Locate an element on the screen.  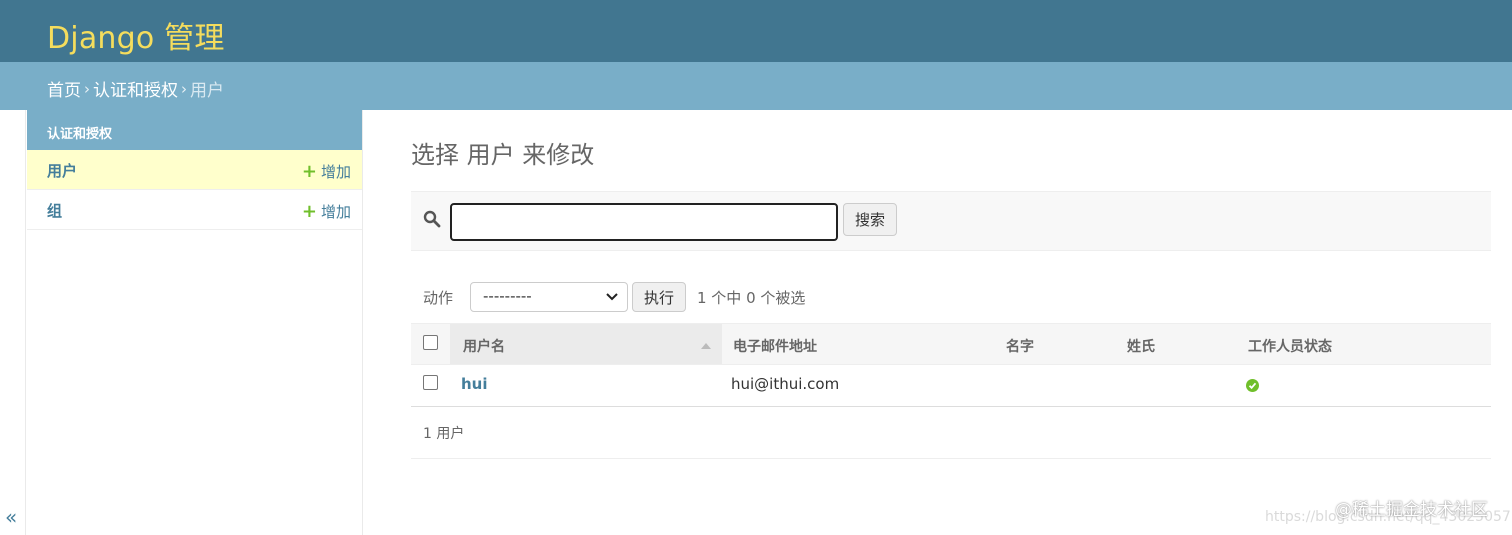
paginator: 1 用户 is located at coordinates (951, 433).